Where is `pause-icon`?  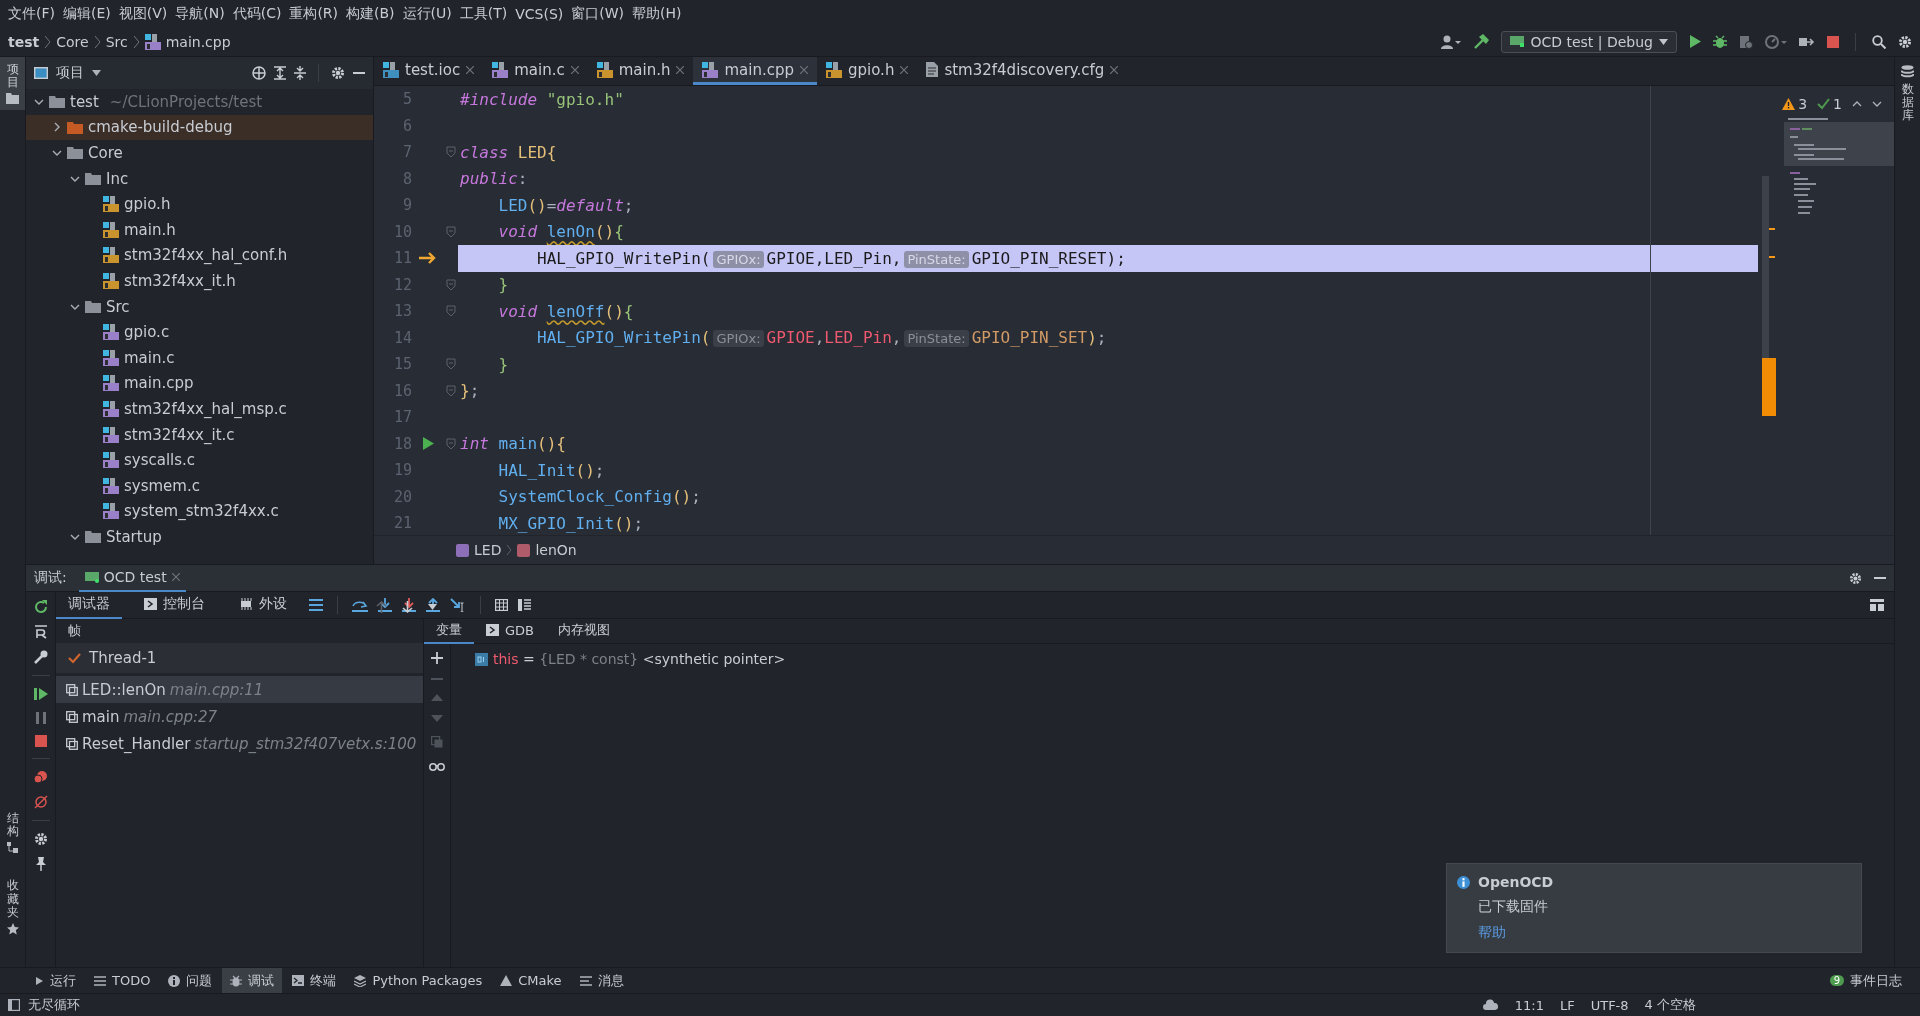 pause-icon is located at coordinates (40, 718).